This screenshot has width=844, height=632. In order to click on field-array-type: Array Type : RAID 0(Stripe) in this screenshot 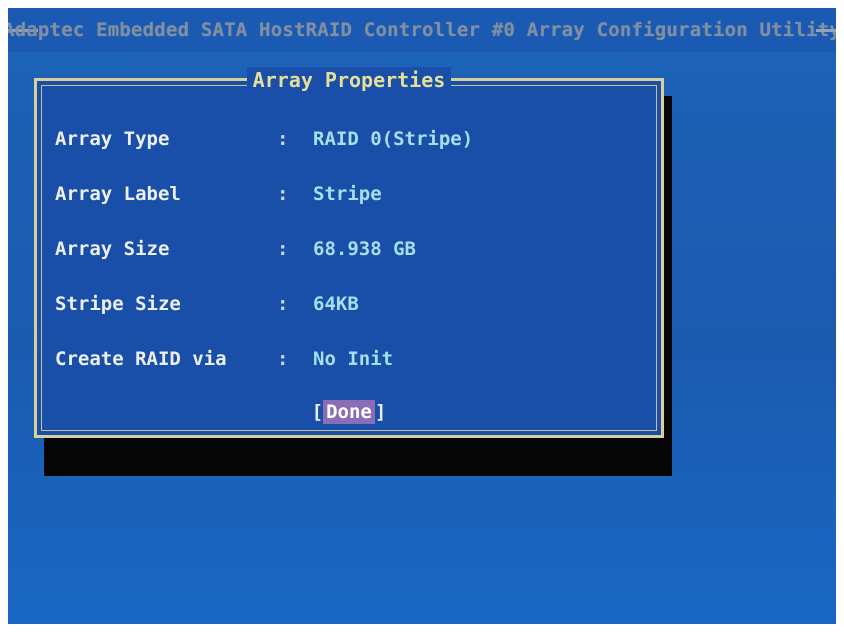, I will do `click(264, 139)`.